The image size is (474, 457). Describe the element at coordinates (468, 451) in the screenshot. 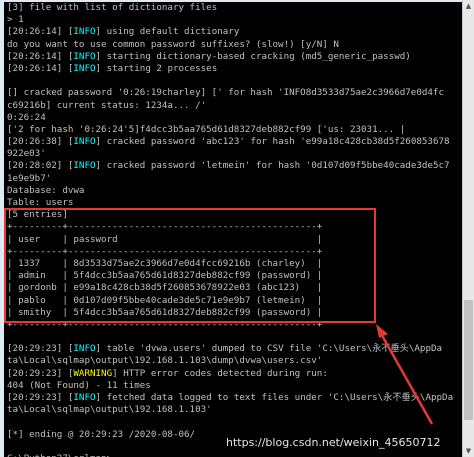

I see `scroll-down-arrow-icon: ▼` at that location.